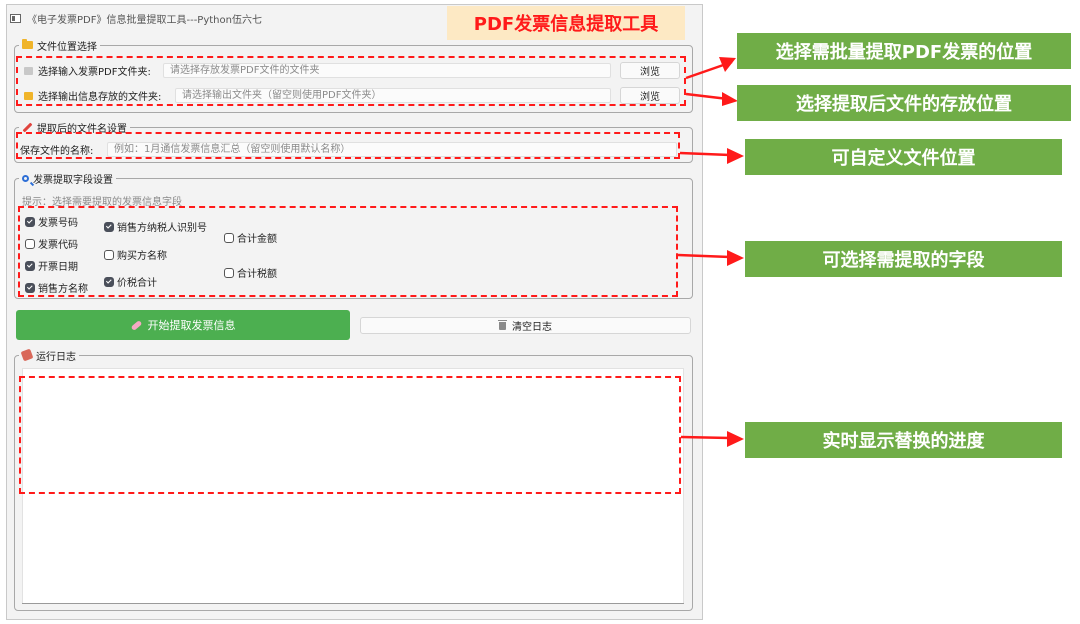 The image size is (1080, 624). Describe the element at coordinates (903, 259) in the screenshot. I see `annotation-fields: 可选择需提取的字段` at that location.